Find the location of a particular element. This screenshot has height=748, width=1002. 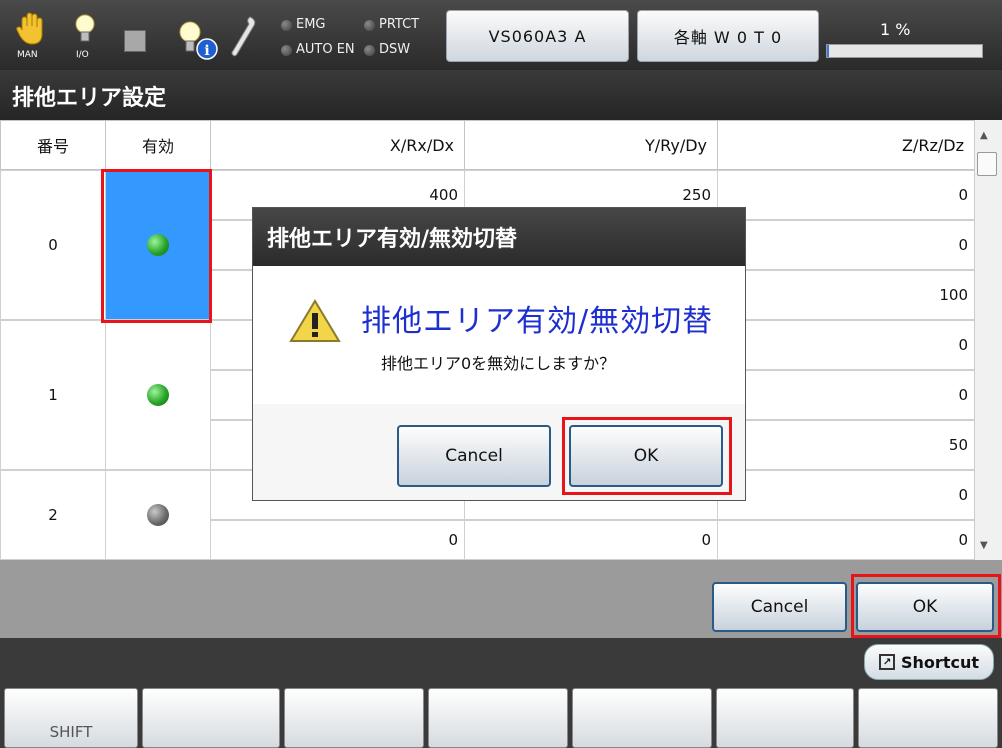

speed-progress-fill is located at coordinates (828, 51).